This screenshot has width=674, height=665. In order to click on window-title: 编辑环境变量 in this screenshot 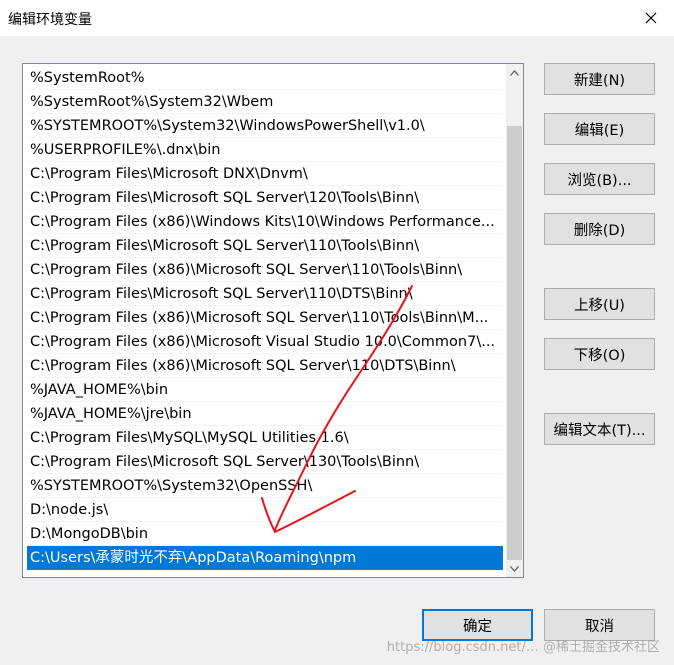, I will do `click(50, 20)`.